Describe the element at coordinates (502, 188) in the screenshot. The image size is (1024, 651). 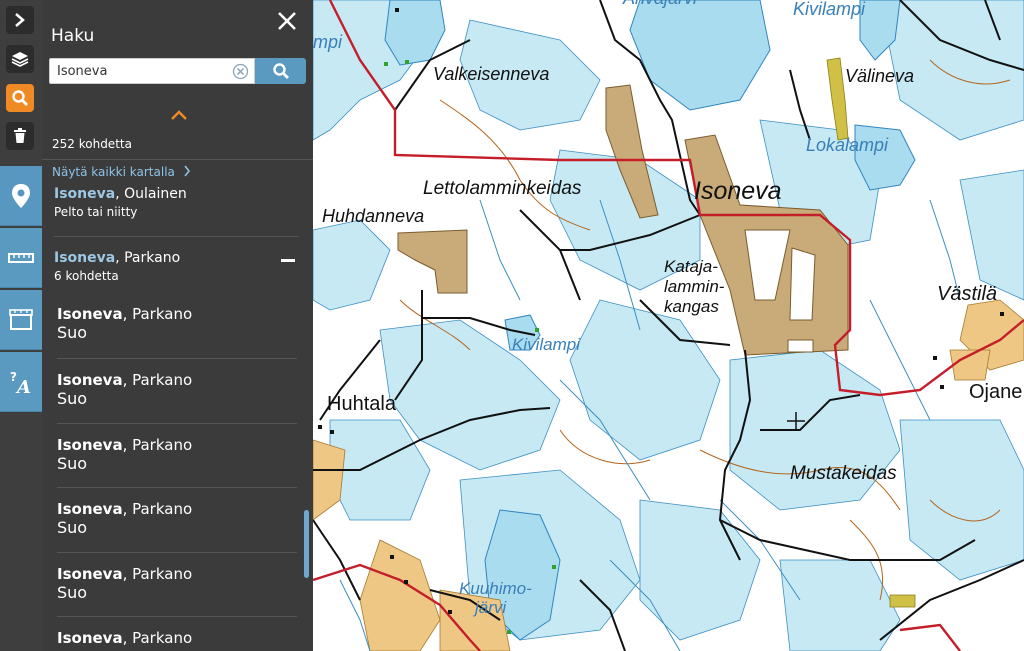
I see `label-lettolamminkeidas: Lettolamminkeidas` at that location.